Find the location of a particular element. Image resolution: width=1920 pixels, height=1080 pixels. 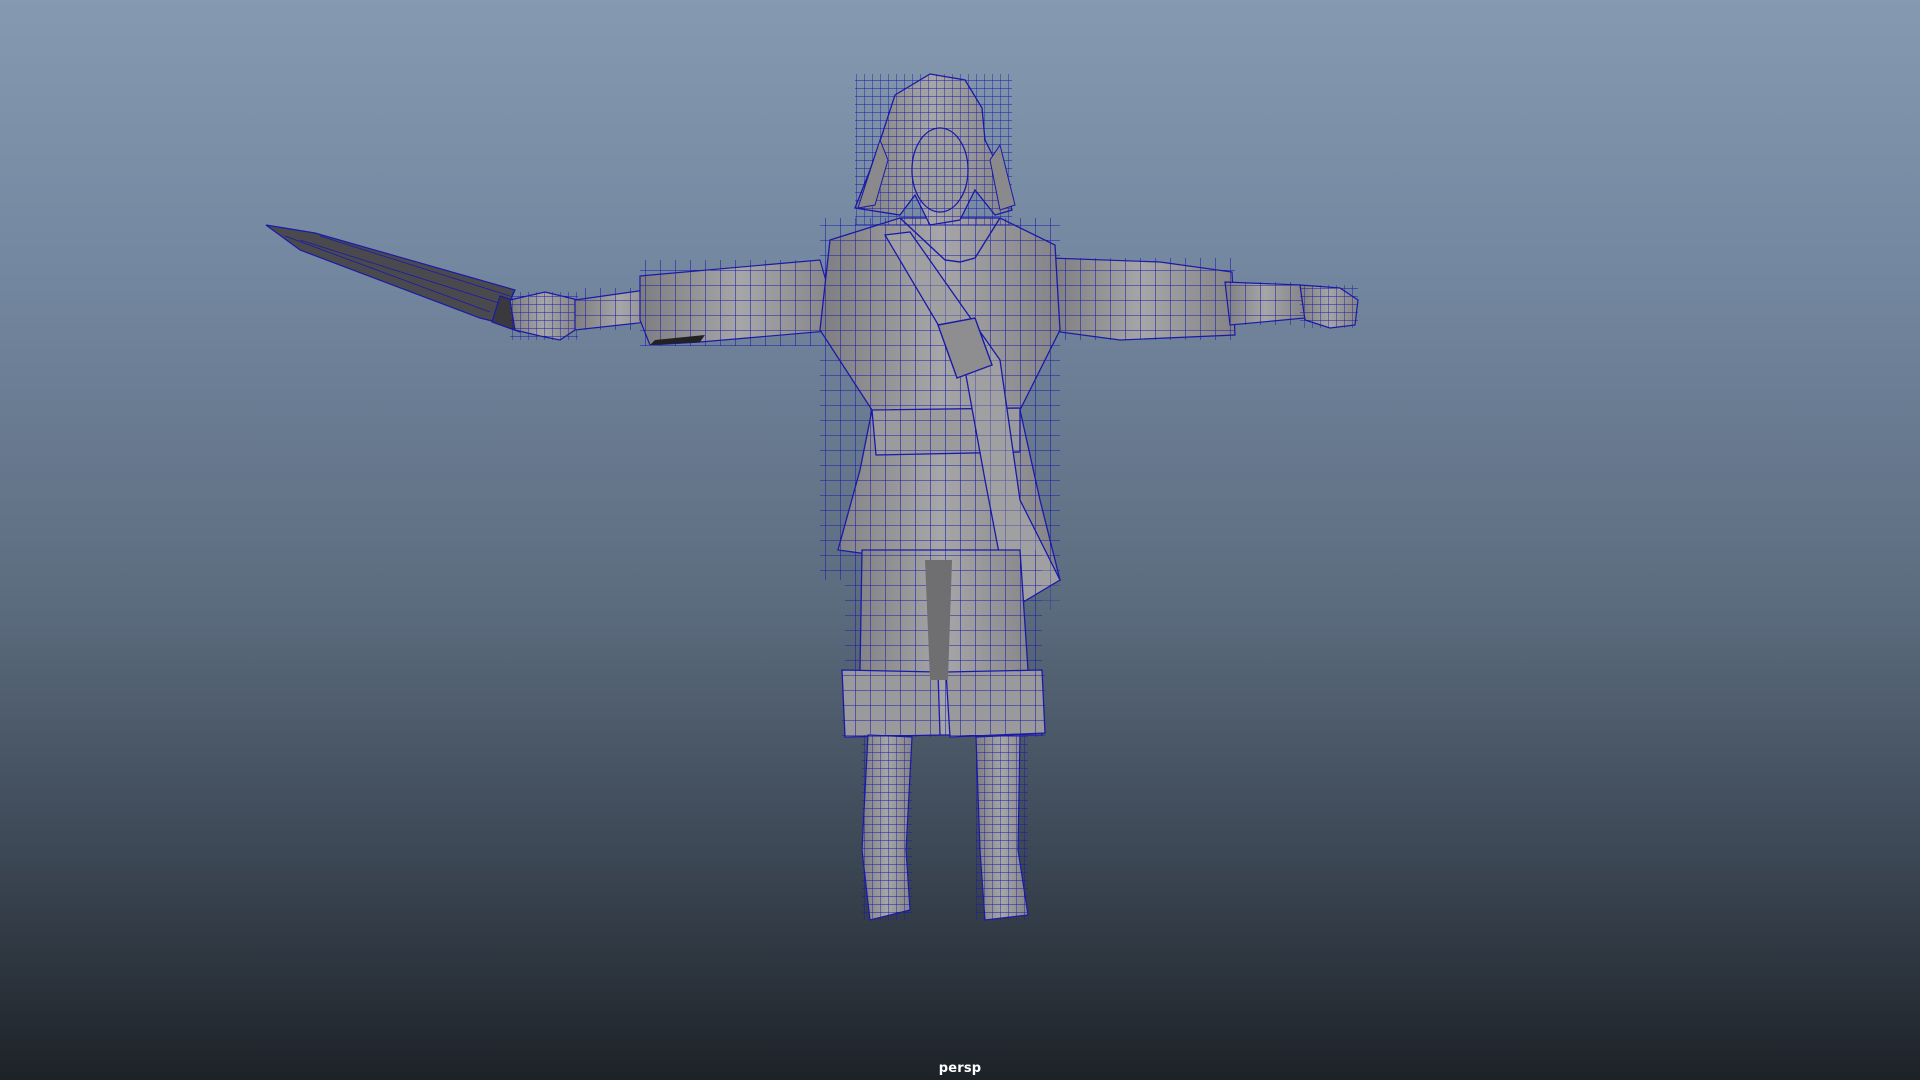

left-arm-mesh is located at coordinates (707, 302).